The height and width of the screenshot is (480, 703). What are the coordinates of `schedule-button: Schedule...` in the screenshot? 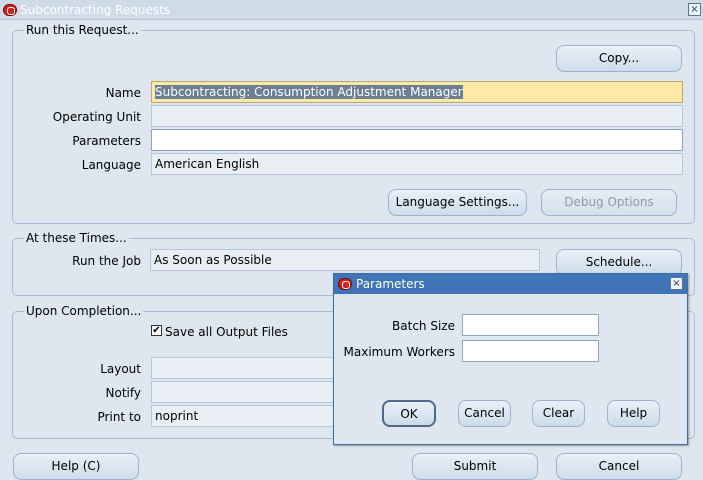 It's located at (619, 262).